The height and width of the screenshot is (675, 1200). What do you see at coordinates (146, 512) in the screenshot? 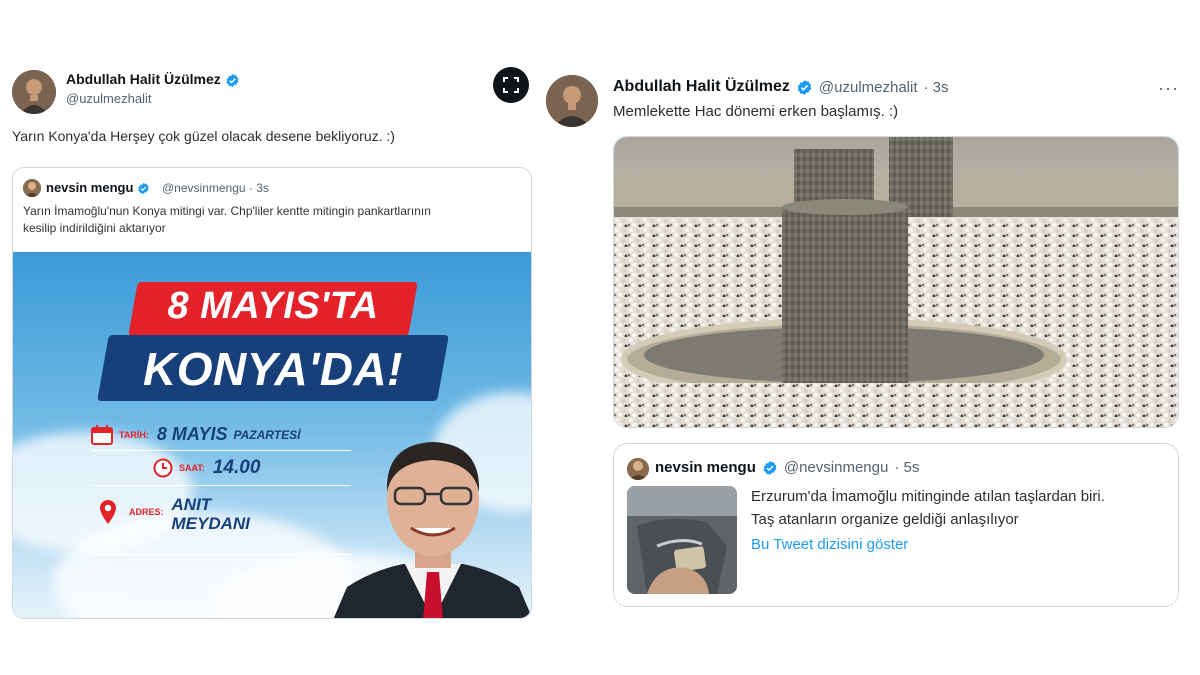
I see `address-label: ADRES:` at bounding box center [146, 512].